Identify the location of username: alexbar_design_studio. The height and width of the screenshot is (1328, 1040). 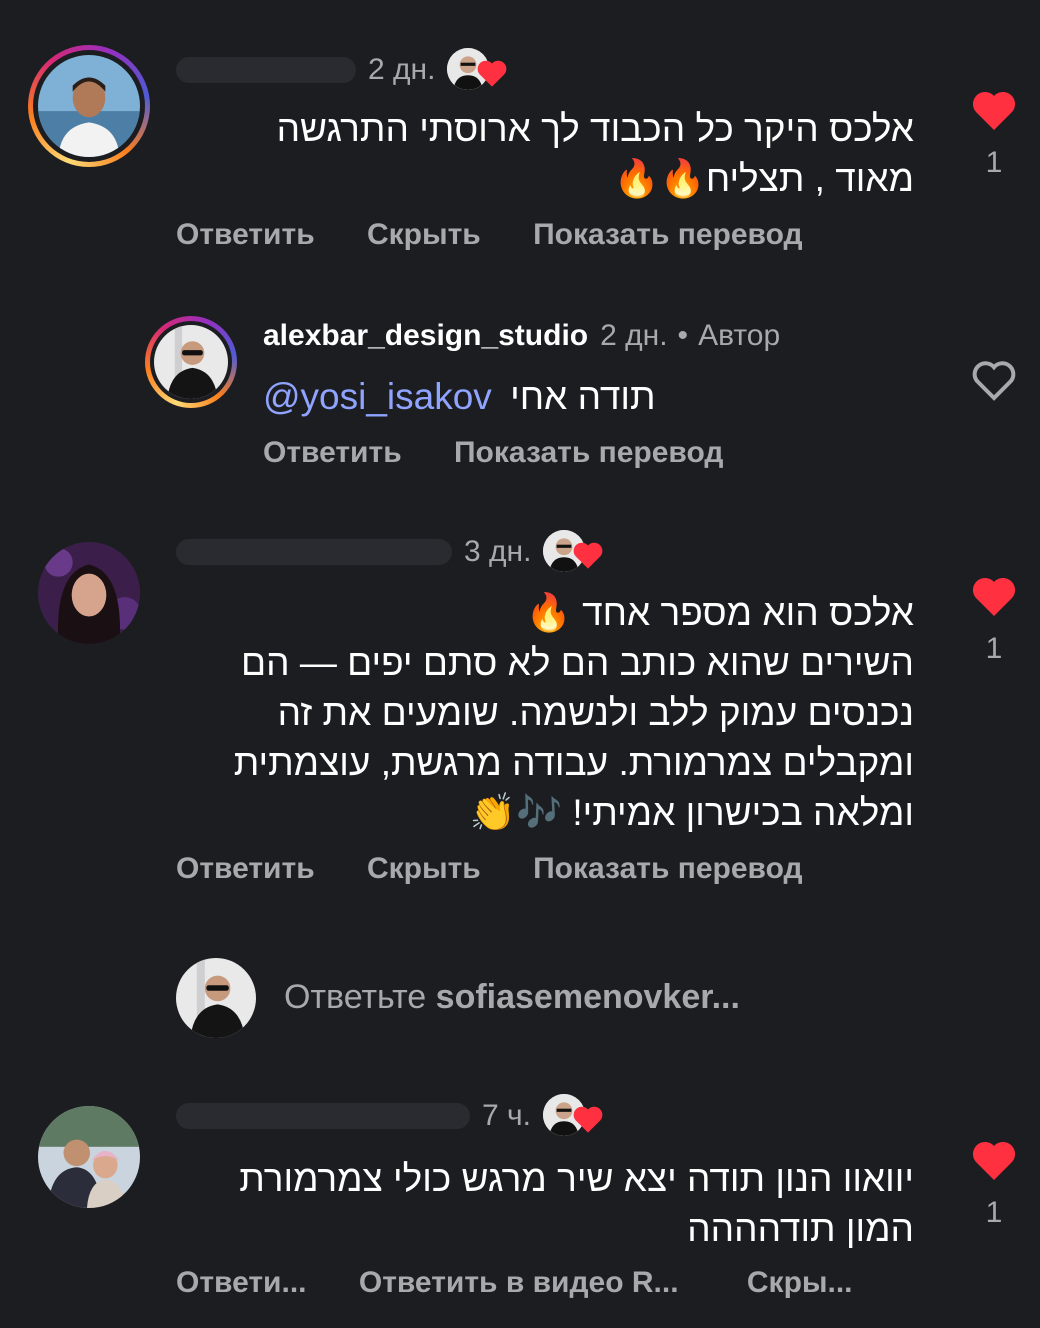
(425, 336).